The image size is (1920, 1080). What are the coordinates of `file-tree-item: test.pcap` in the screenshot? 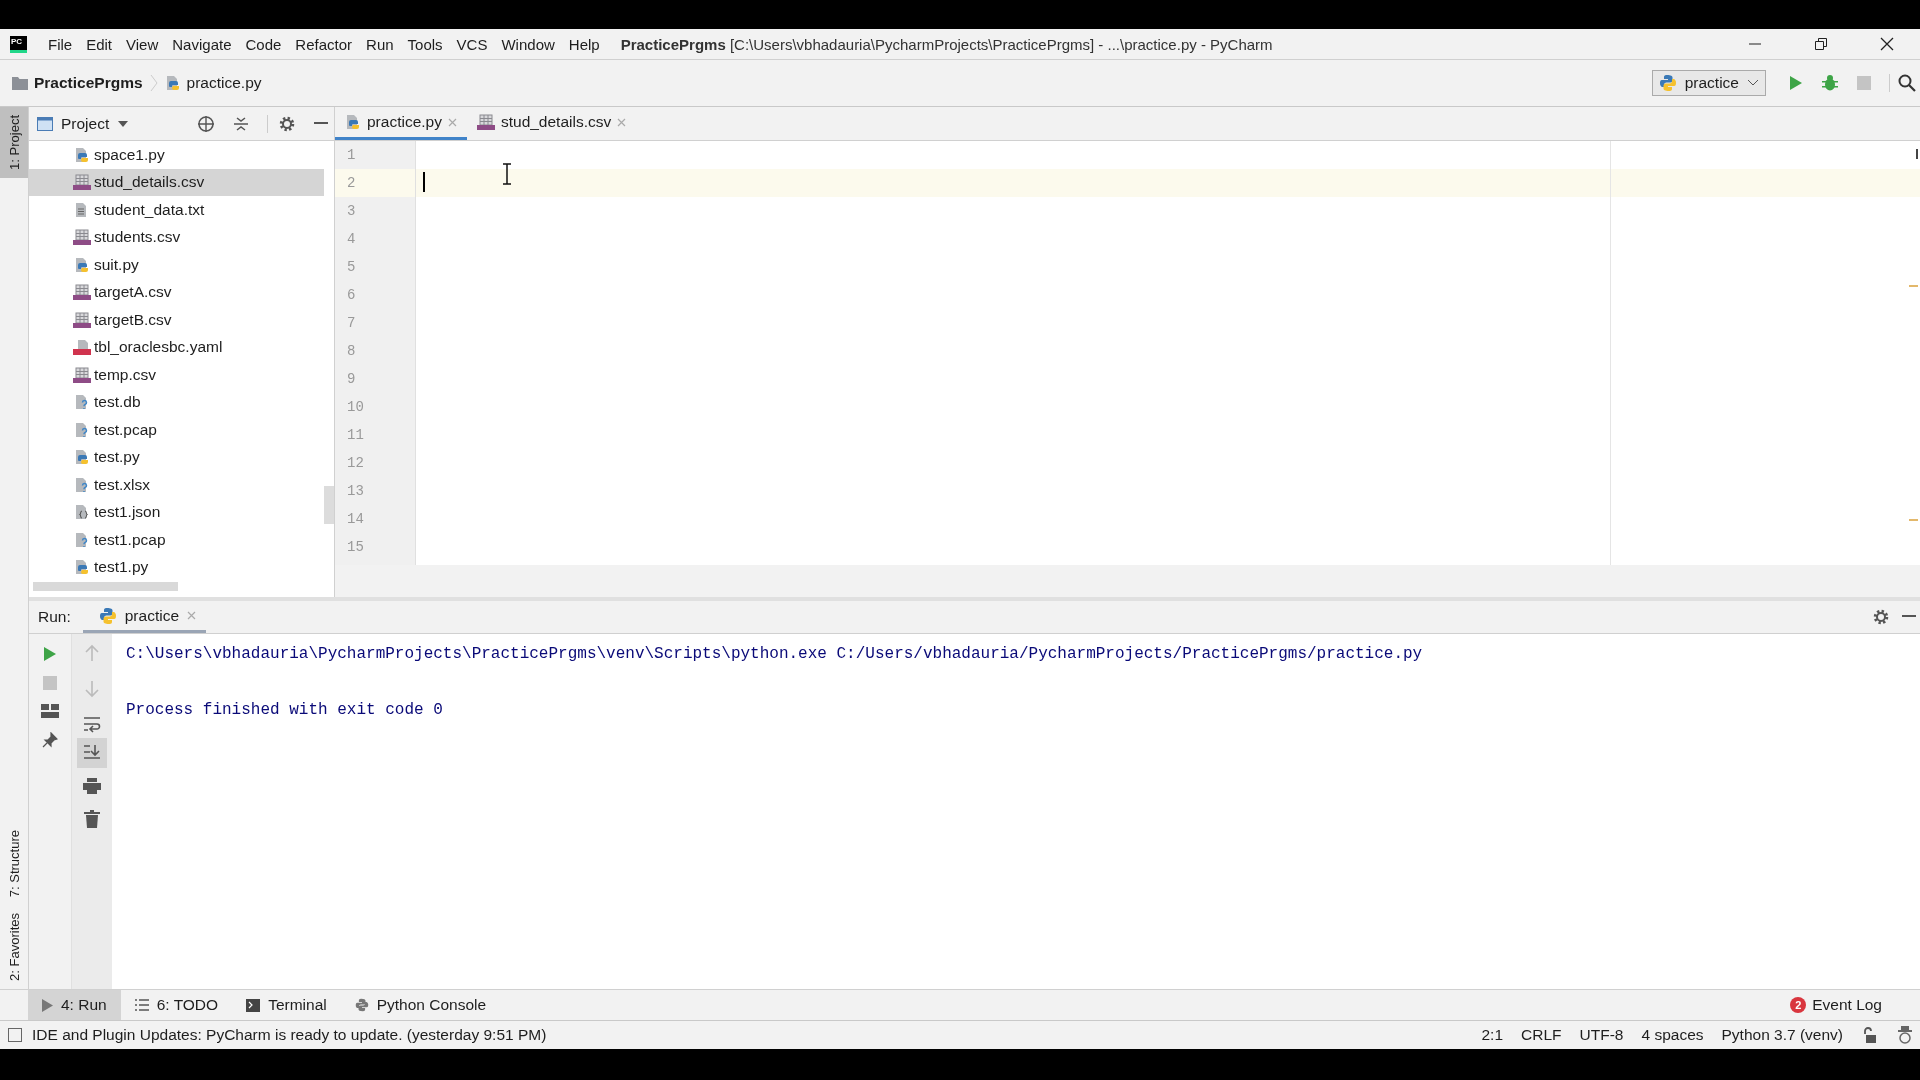 It's located at (176, 430).